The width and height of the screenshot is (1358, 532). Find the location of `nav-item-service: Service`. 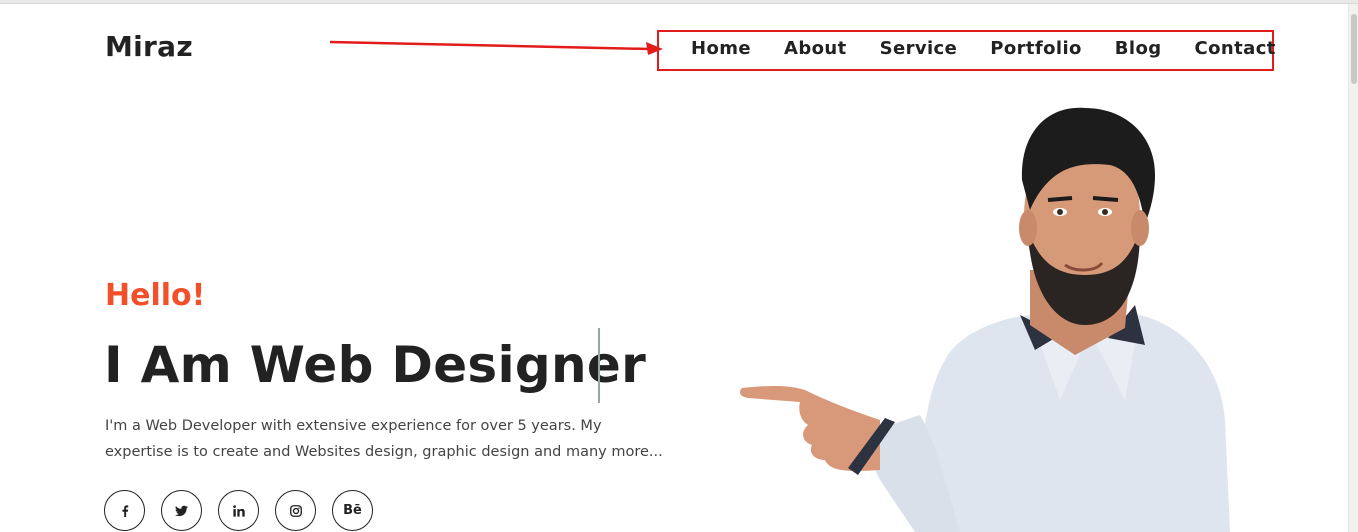

nav-item-service: Service is located at coordinates (919, 49).